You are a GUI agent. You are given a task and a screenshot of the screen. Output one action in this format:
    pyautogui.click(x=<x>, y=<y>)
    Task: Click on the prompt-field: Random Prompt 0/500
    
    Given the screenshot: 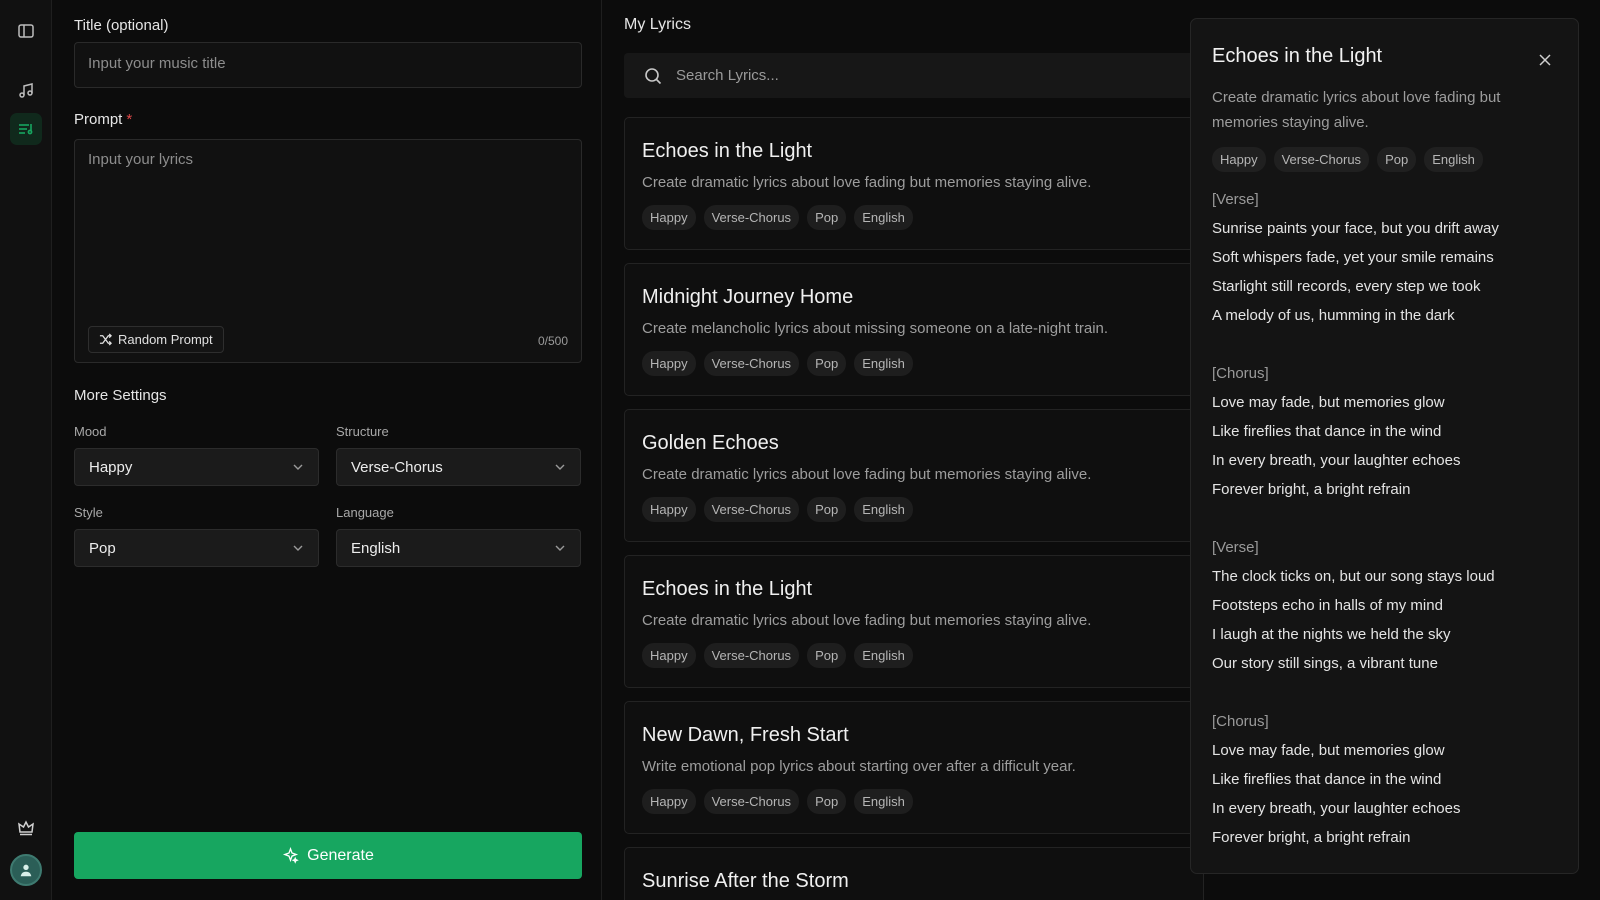 What is the action you would take?
    pyautogui.click(x=328, y=251)
    